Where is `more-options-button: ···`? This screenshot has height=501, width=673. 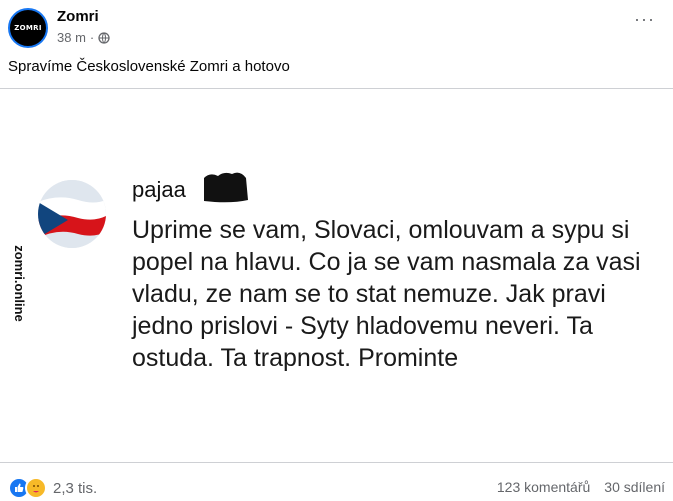
more-options-button: ··· is located at coordinates (644, 19).